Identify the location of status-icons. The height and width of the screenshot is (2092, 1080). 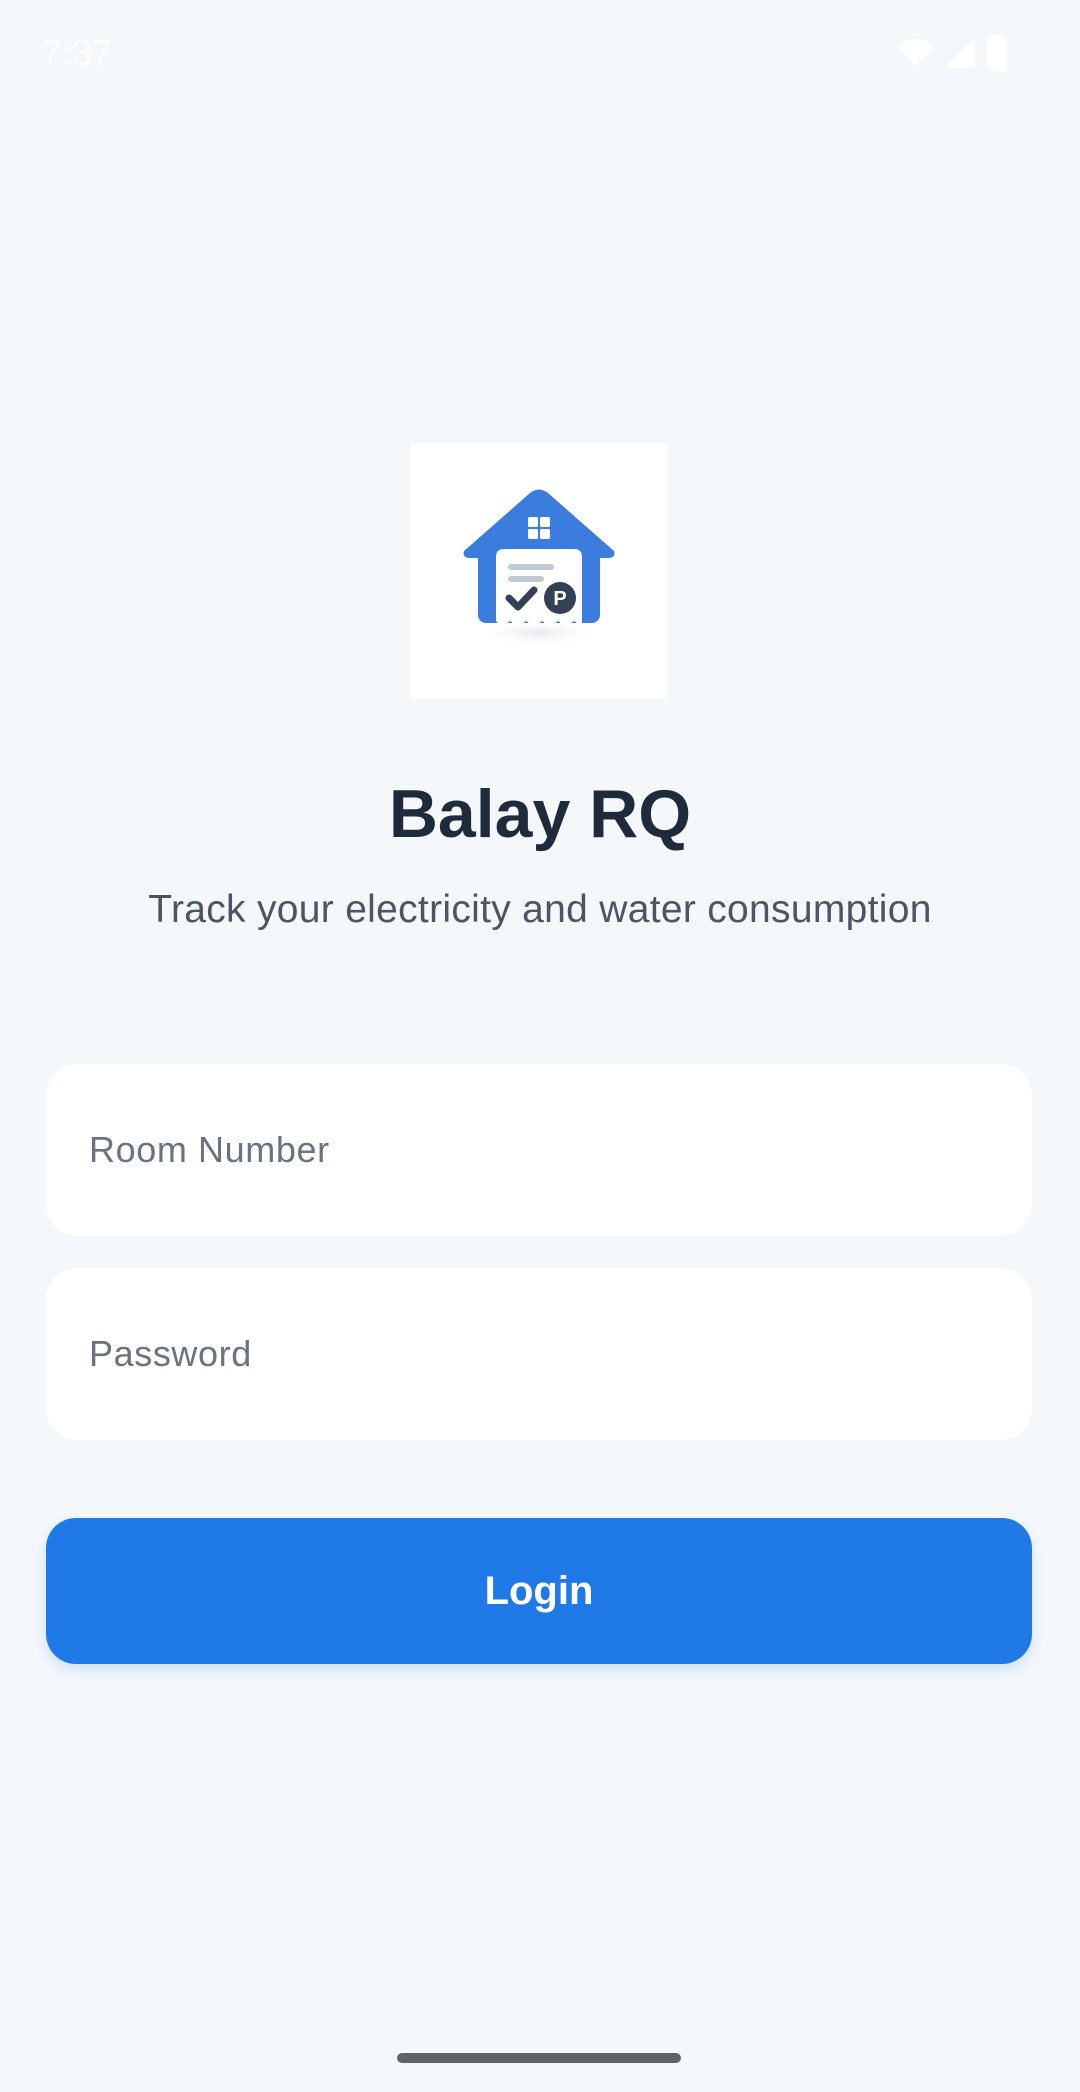
(952, 55).